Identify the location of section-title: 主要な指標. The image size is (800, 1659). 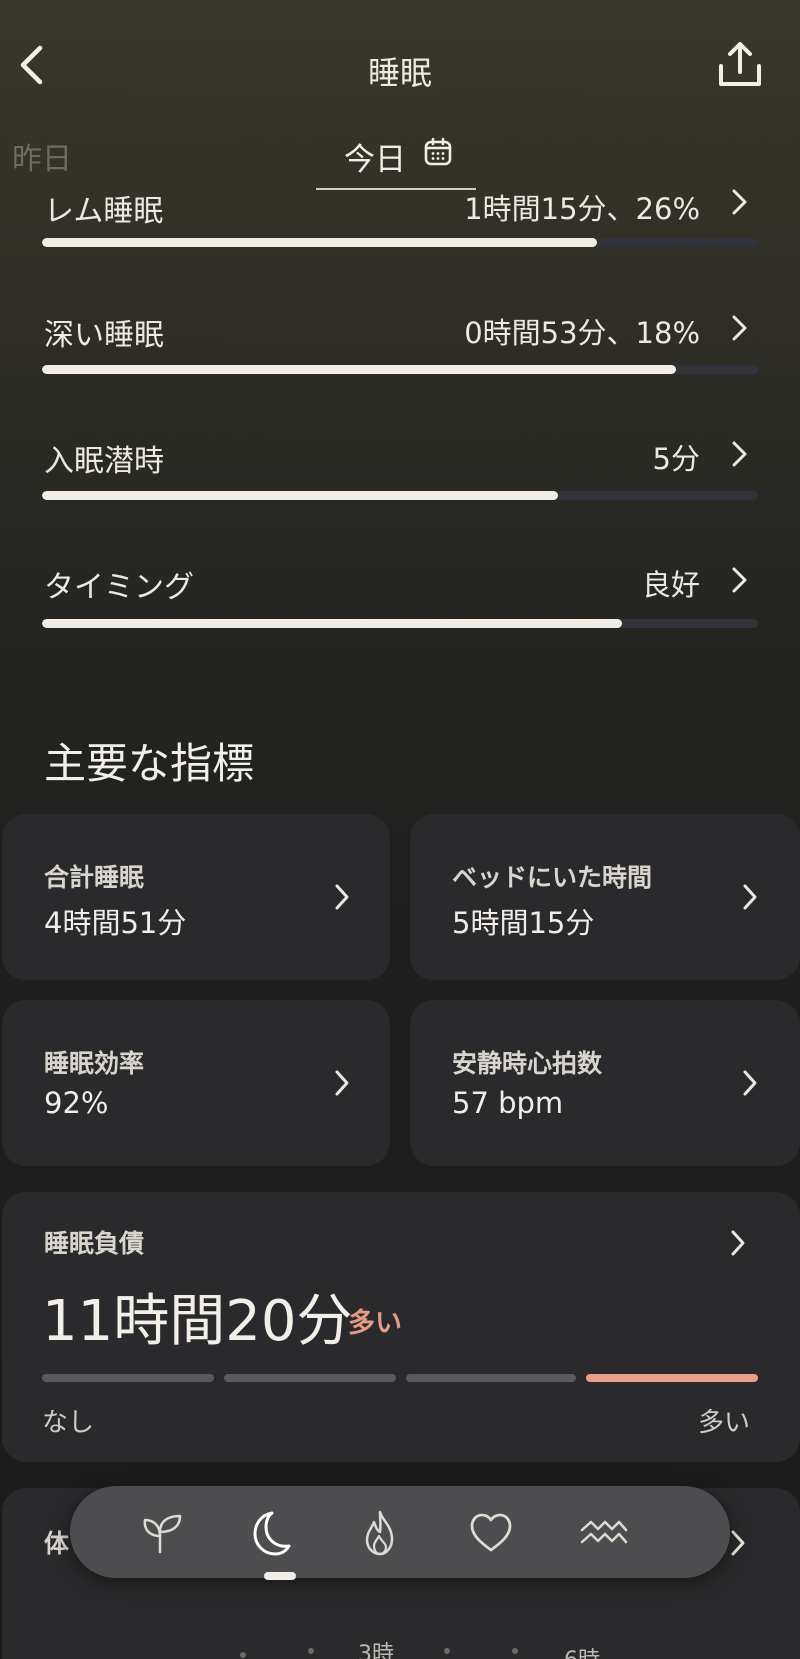
(149, 763).